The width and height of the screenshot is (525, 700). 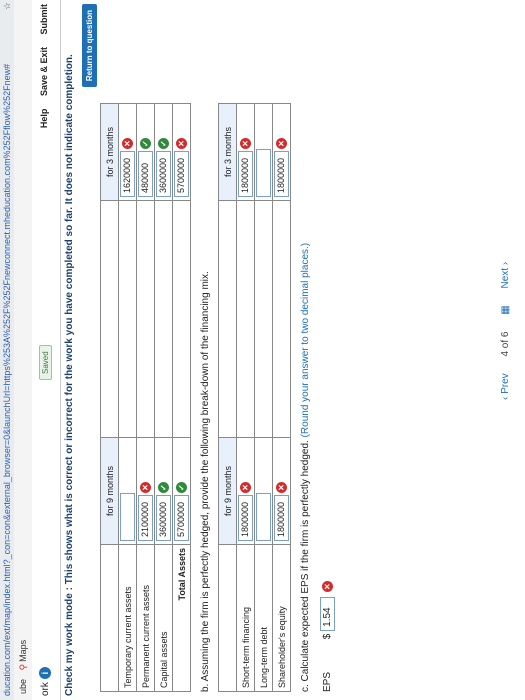 I want to click on pagination: ‹ Prev 4 of 6 ▦ Next ›, so click(x=505, y=331).